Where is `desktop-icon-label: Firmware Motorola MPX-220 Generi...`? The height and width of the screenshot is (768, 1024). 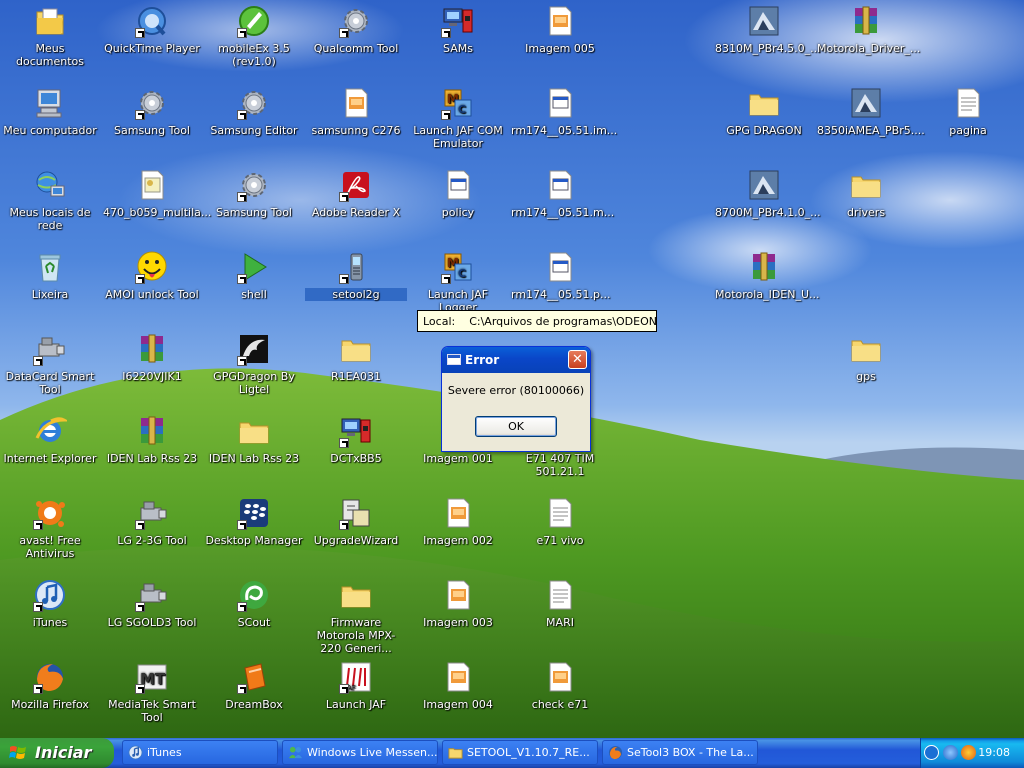
desktop-icon-label: Firmware Motorola MPX-220 Generi... is located at coordinates (356, 635).